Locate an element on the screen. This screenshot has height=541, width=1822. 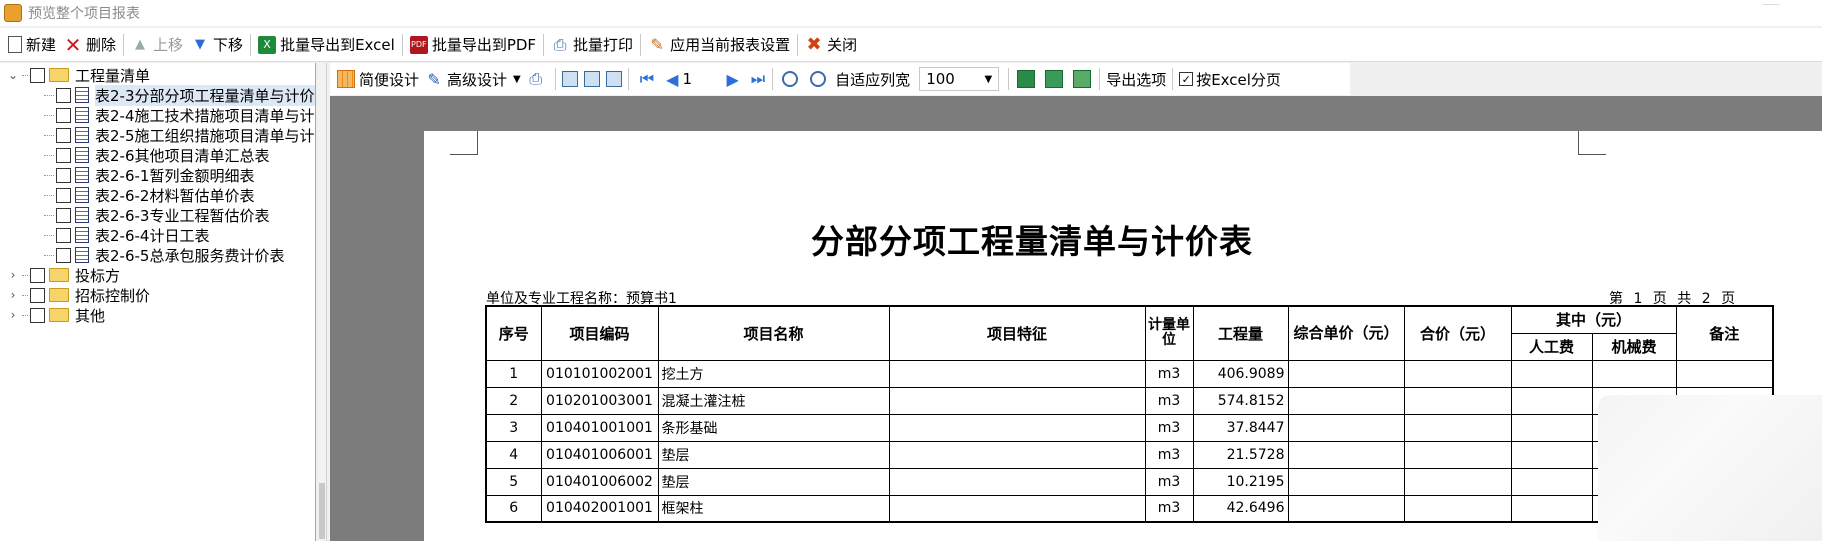
folder-icon is located at coordinates (59, 75).